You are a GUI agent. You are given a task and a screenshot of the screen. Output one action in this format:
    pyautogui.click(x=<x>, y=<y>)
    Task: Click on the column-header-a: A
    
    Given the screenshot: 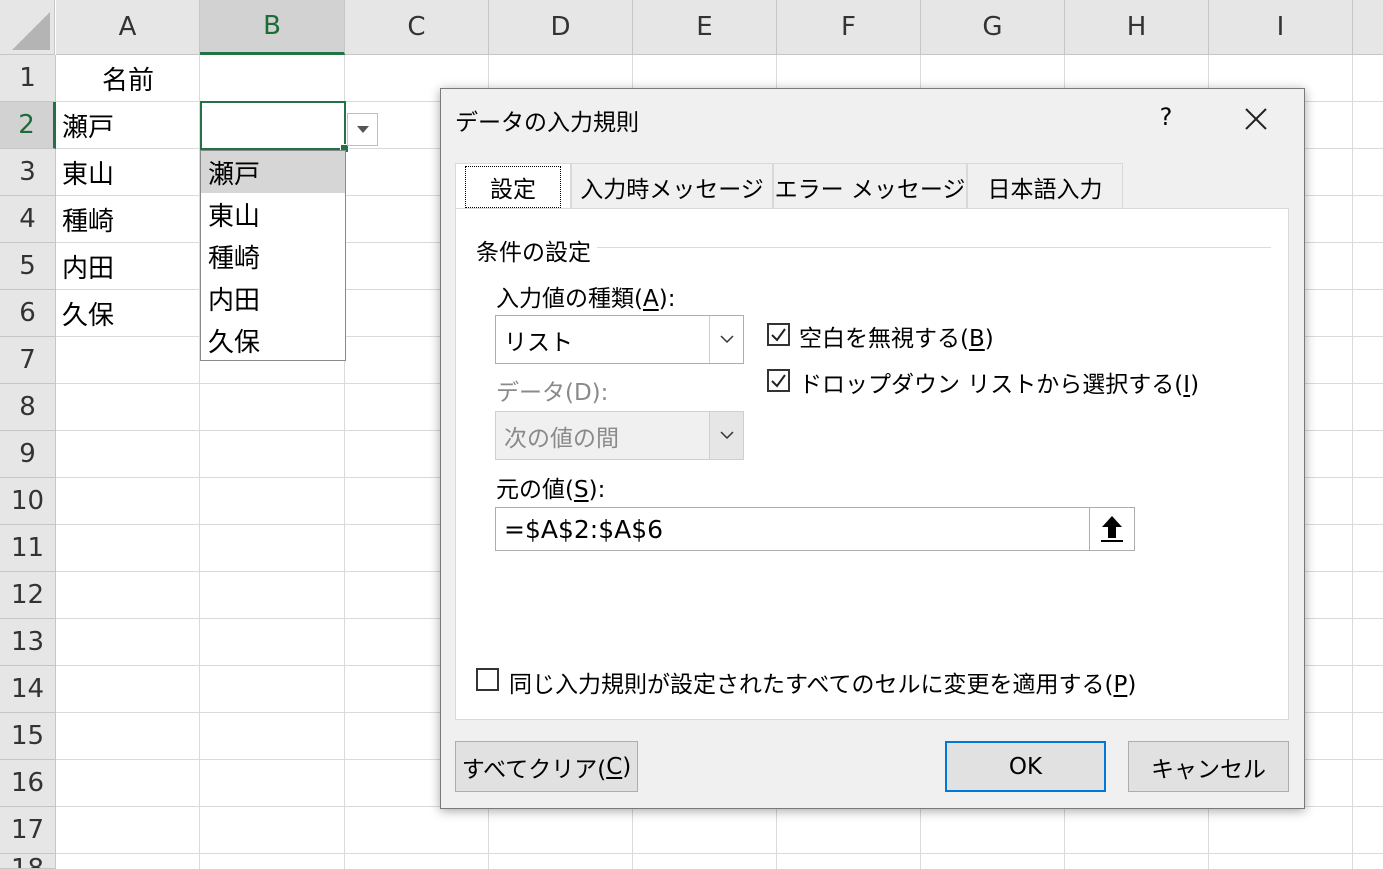 What is the action you would take?
    pyautogui.click(x=128, y=27)
    